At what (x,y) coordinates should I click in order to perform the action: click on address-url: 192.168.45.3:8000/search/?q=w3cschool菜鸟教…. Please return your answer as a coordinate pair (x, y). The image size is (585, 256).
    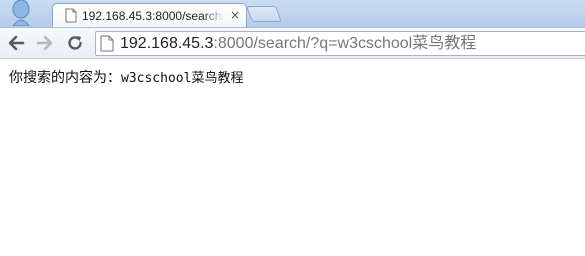
    Looking at the image, I should click on (298, 44).